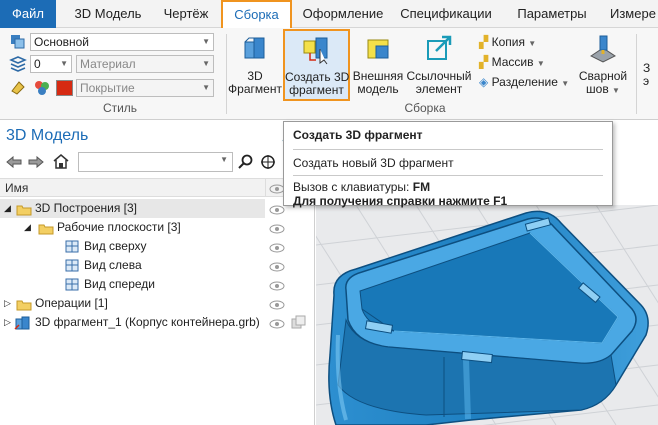 The height and width of the screenshot is (425, 658). Describe the element at coordinates (42, 88) in the screenshot. I see `color-palette-icon` at that location.